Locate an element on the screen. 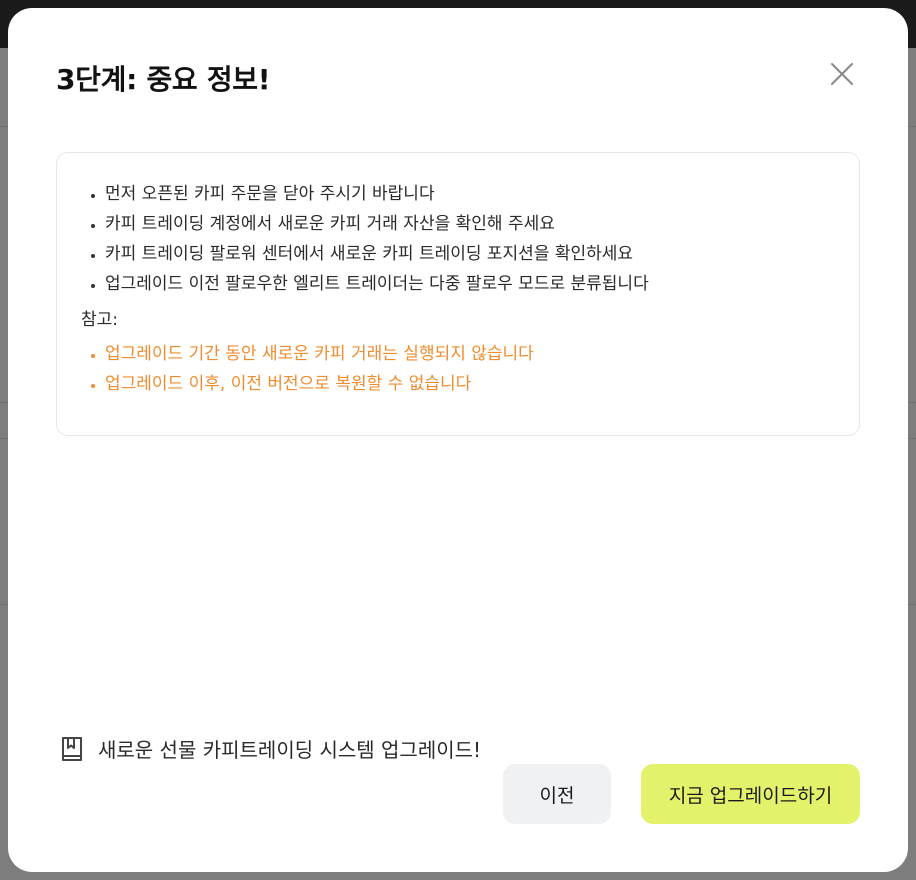 This screenshot has width=916, height=880. previous-button: 이전 is located at coordinates (557, 794).